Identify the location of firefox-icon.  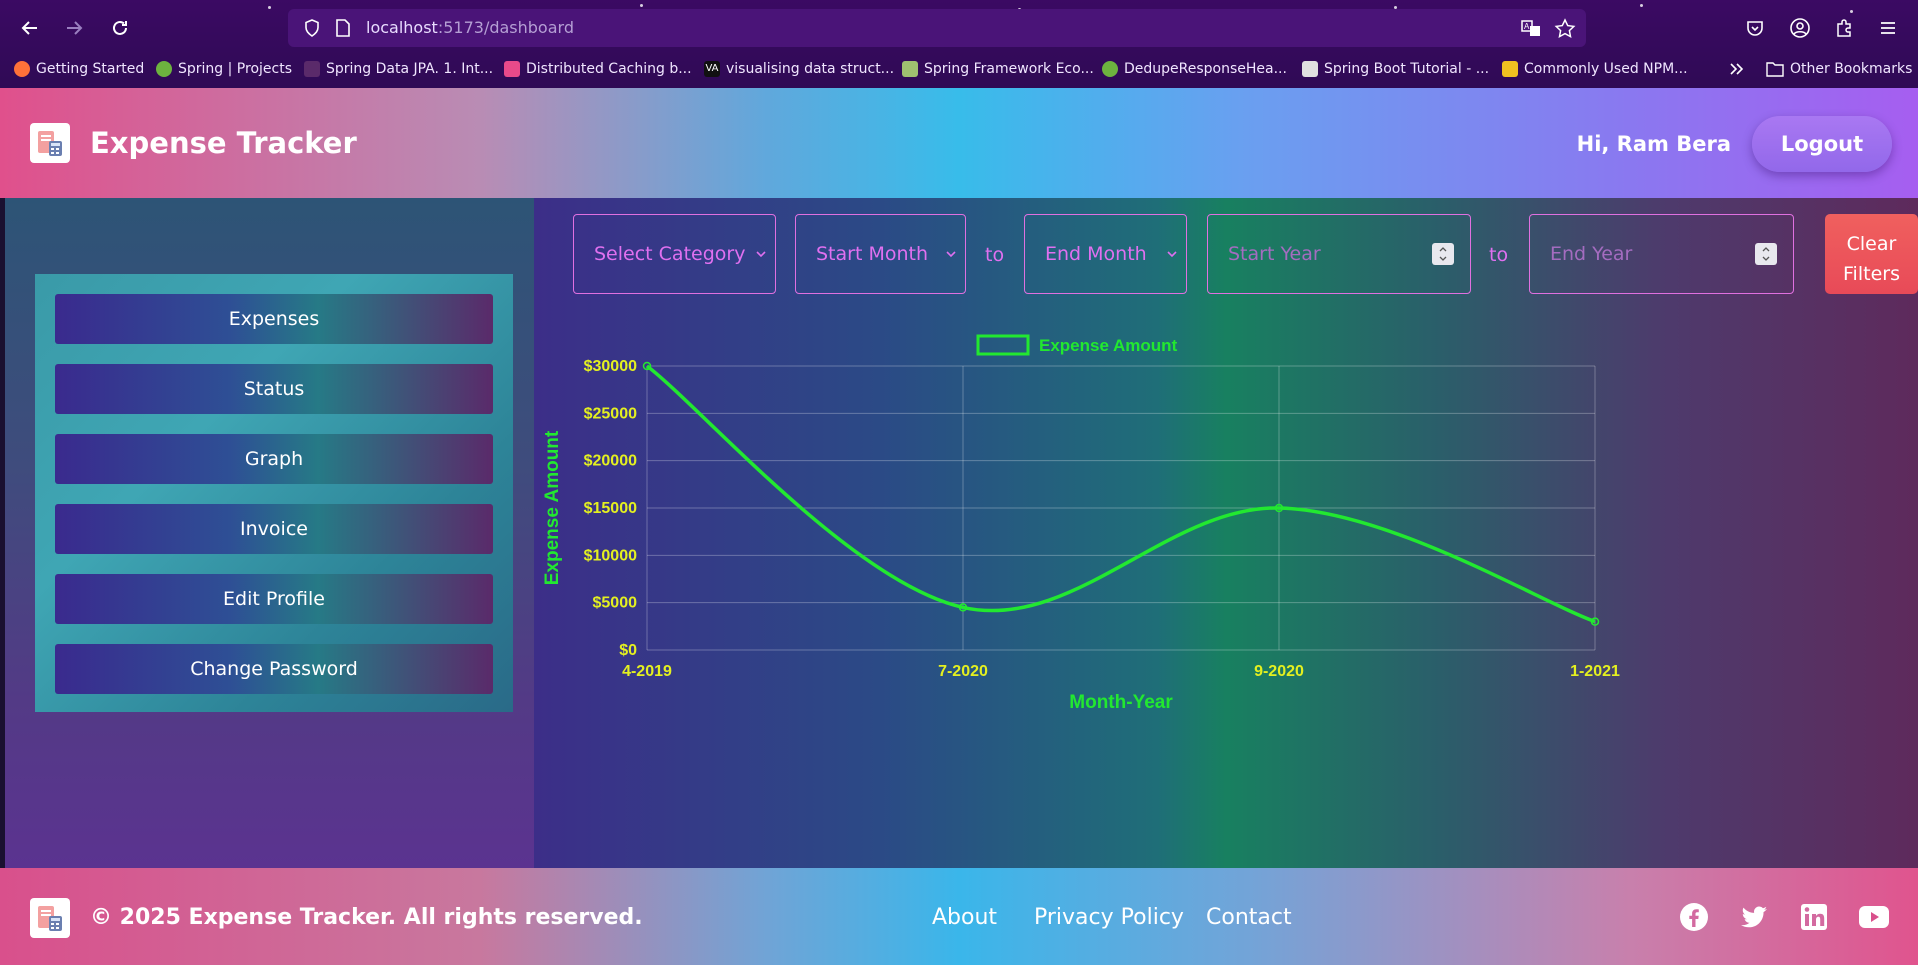
(22, 69).